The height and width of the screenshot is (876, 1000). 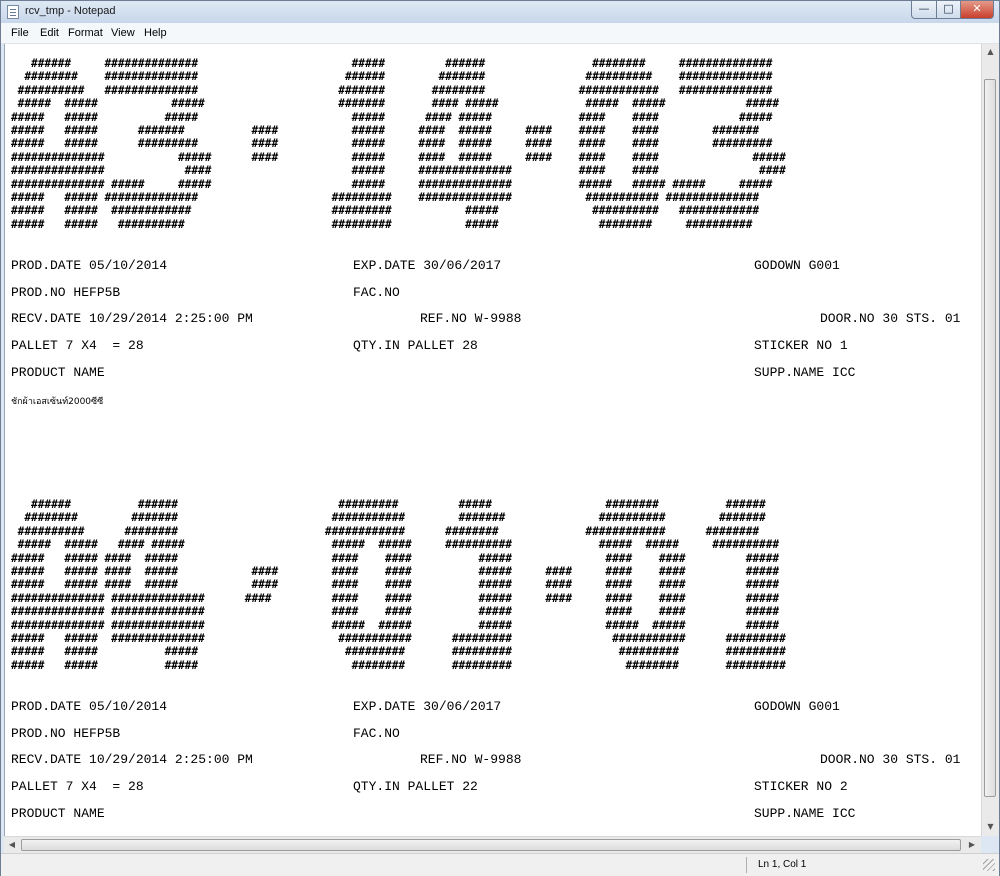 What do you see at coordinates (500, 12) in the screenshot?
I see `title-bar: rcv_tmp - Notepad — □ ✕` at bounding box center [500, 12].